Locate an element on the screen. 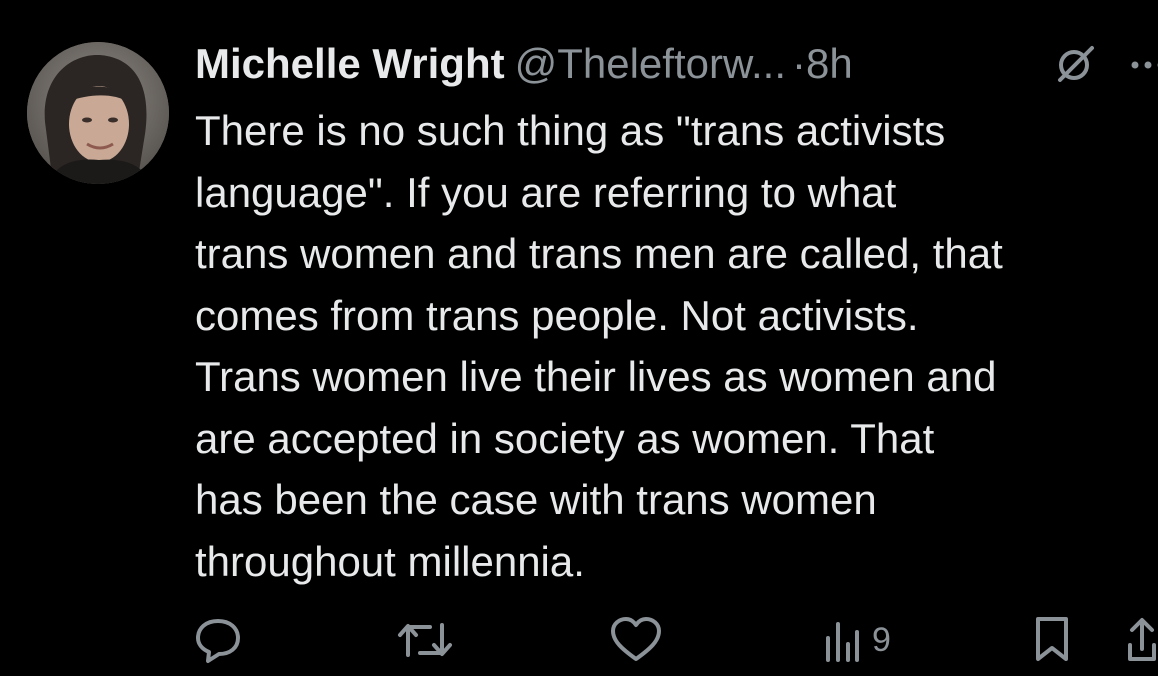 The height and width of the screenshot is (676, 1158). tweet-text-line: are accepted in society as women. That is located at coordinates (565, 438).